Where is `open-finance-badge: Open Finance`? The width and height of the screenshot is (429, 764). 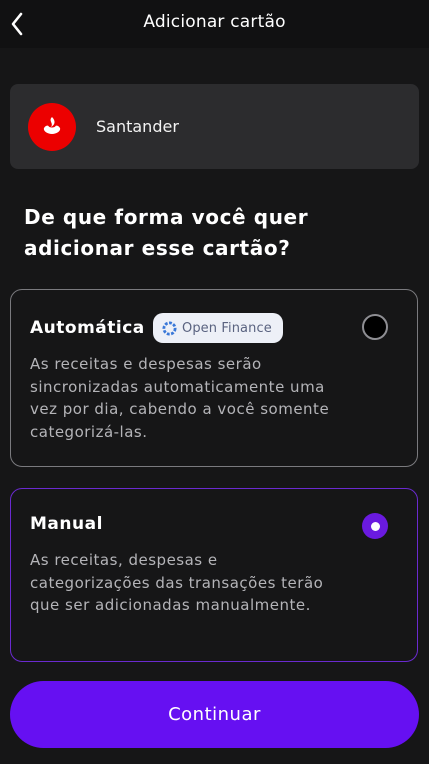
open-finance-badge: Open Finance is located at coordinates (218, 328).